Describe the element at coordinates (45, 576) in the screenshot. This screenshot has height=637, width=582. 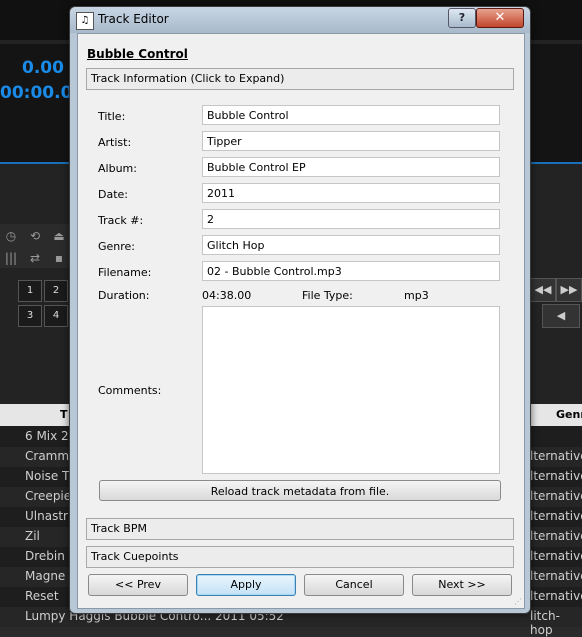
I see `list-item-title: Magne` at that location.